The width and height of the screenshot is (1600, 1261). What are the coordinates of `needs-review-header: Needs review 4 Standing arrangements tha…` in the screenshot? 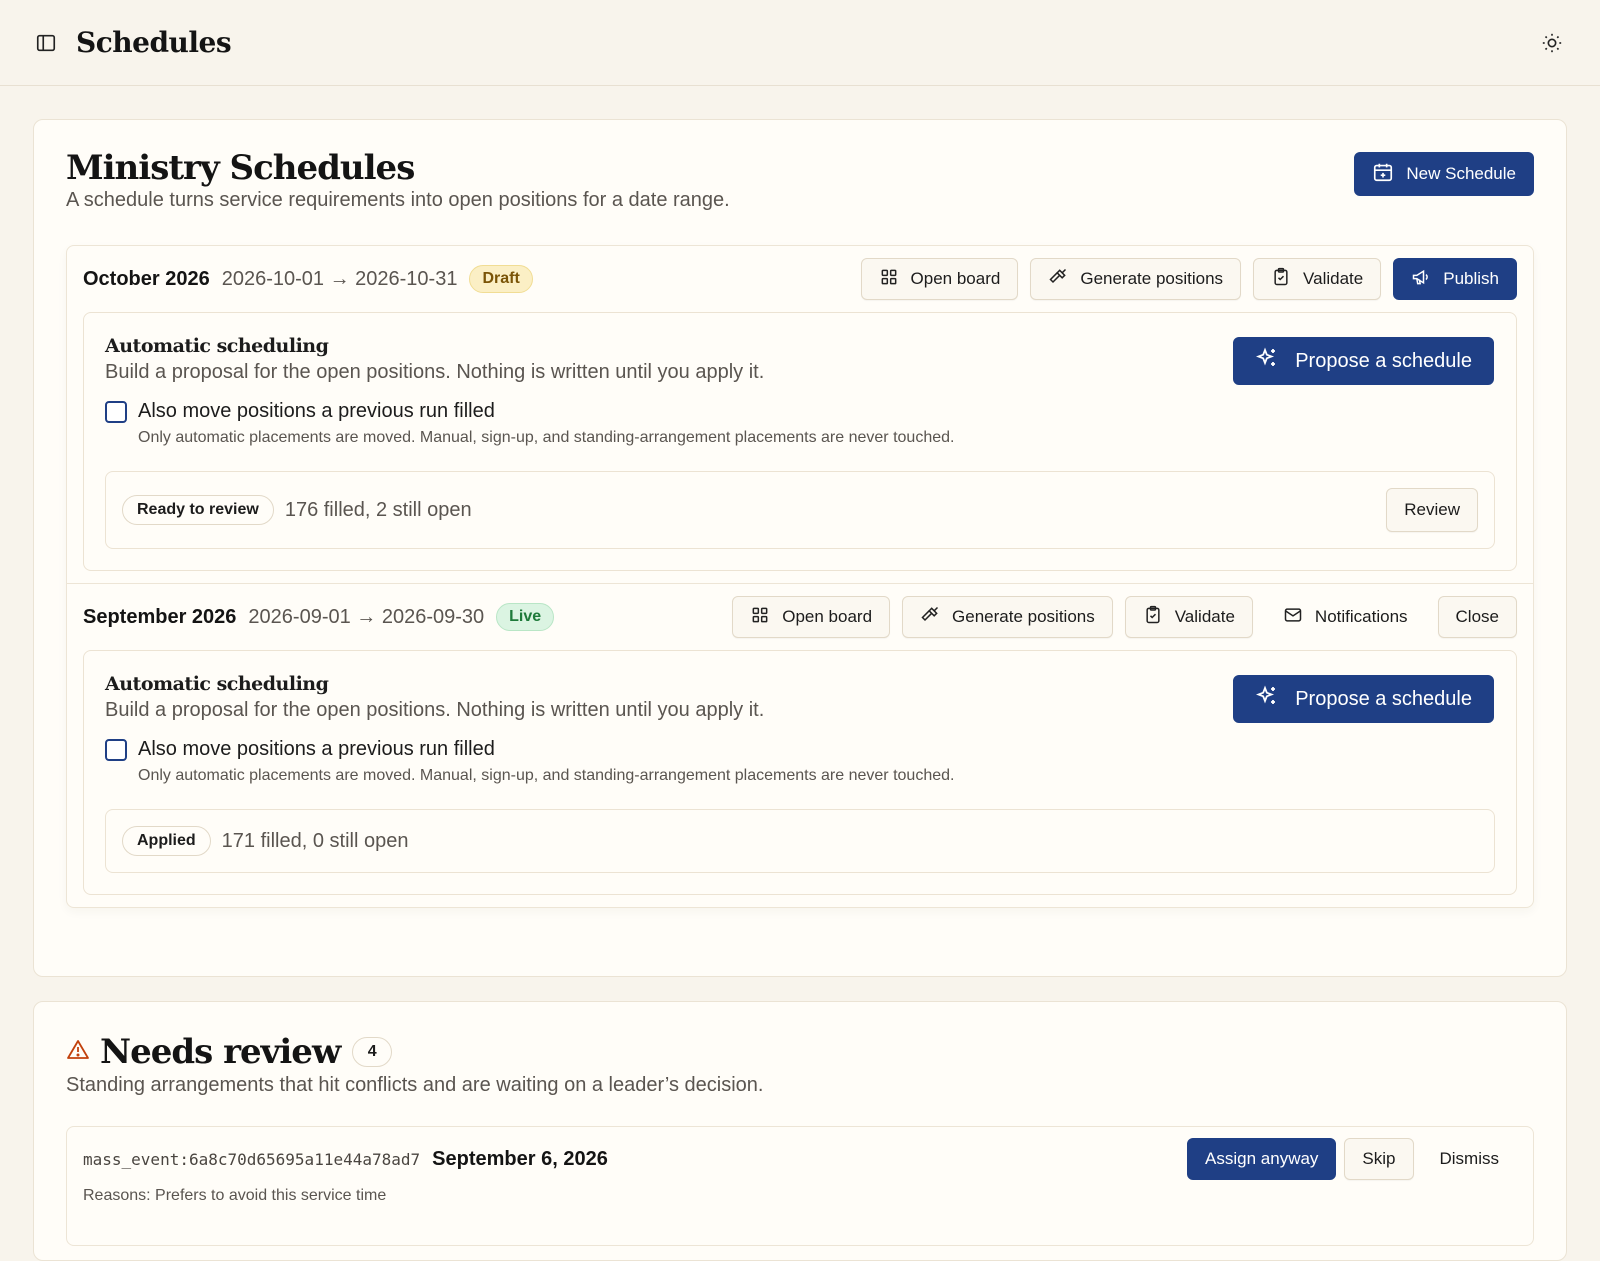 It's located at (800, 1064).